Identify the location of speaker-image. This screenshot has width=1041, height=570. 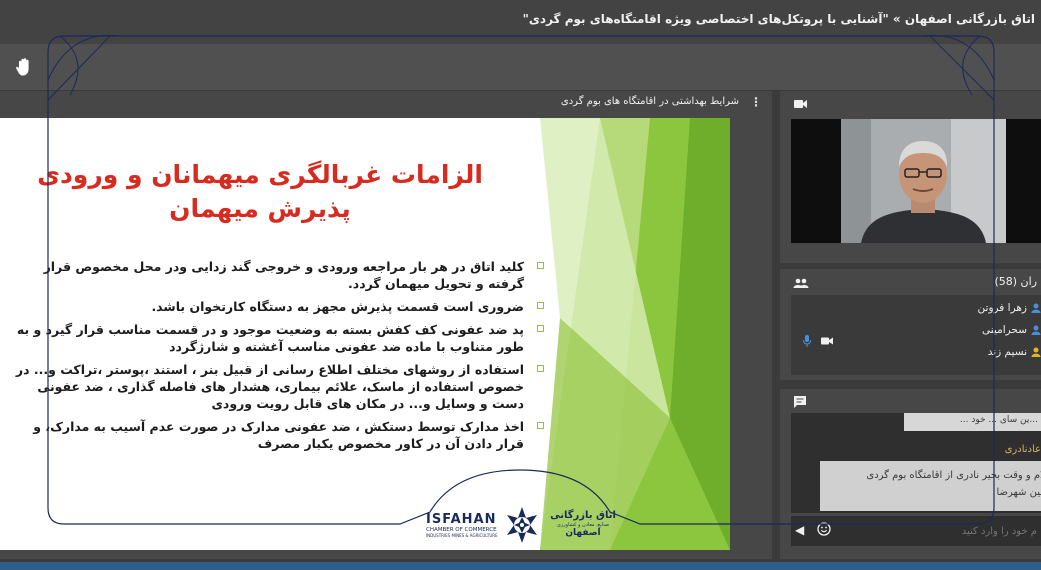
(923, 181).